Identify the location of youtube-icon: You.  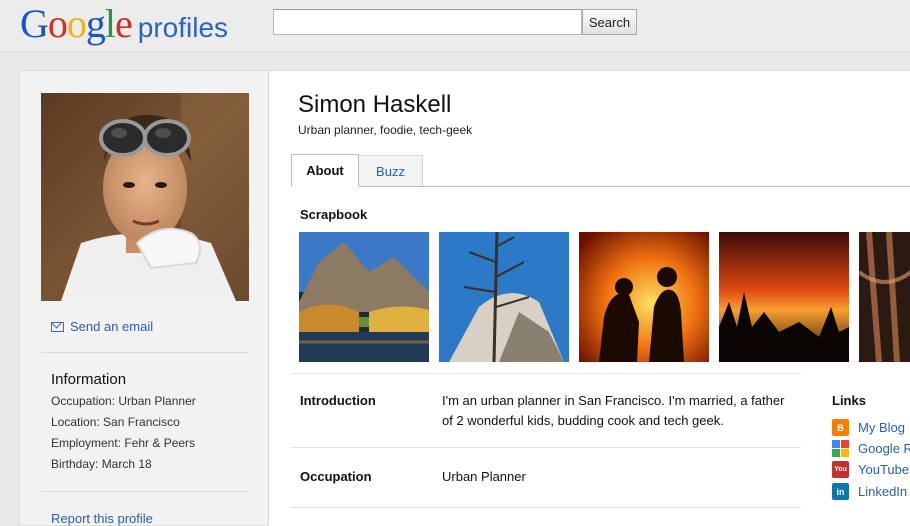
(840, 469).